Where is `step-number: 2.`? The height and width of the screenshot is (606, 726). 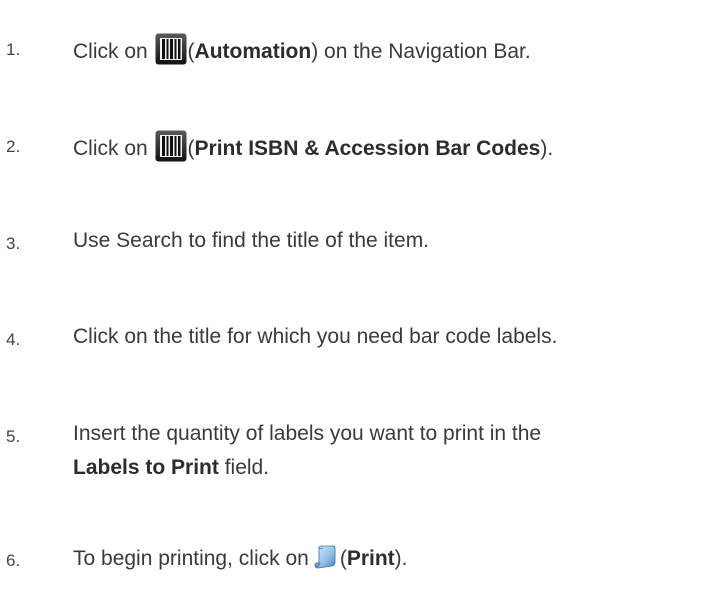
step-number: 2. is located at coordinates (13, 146).